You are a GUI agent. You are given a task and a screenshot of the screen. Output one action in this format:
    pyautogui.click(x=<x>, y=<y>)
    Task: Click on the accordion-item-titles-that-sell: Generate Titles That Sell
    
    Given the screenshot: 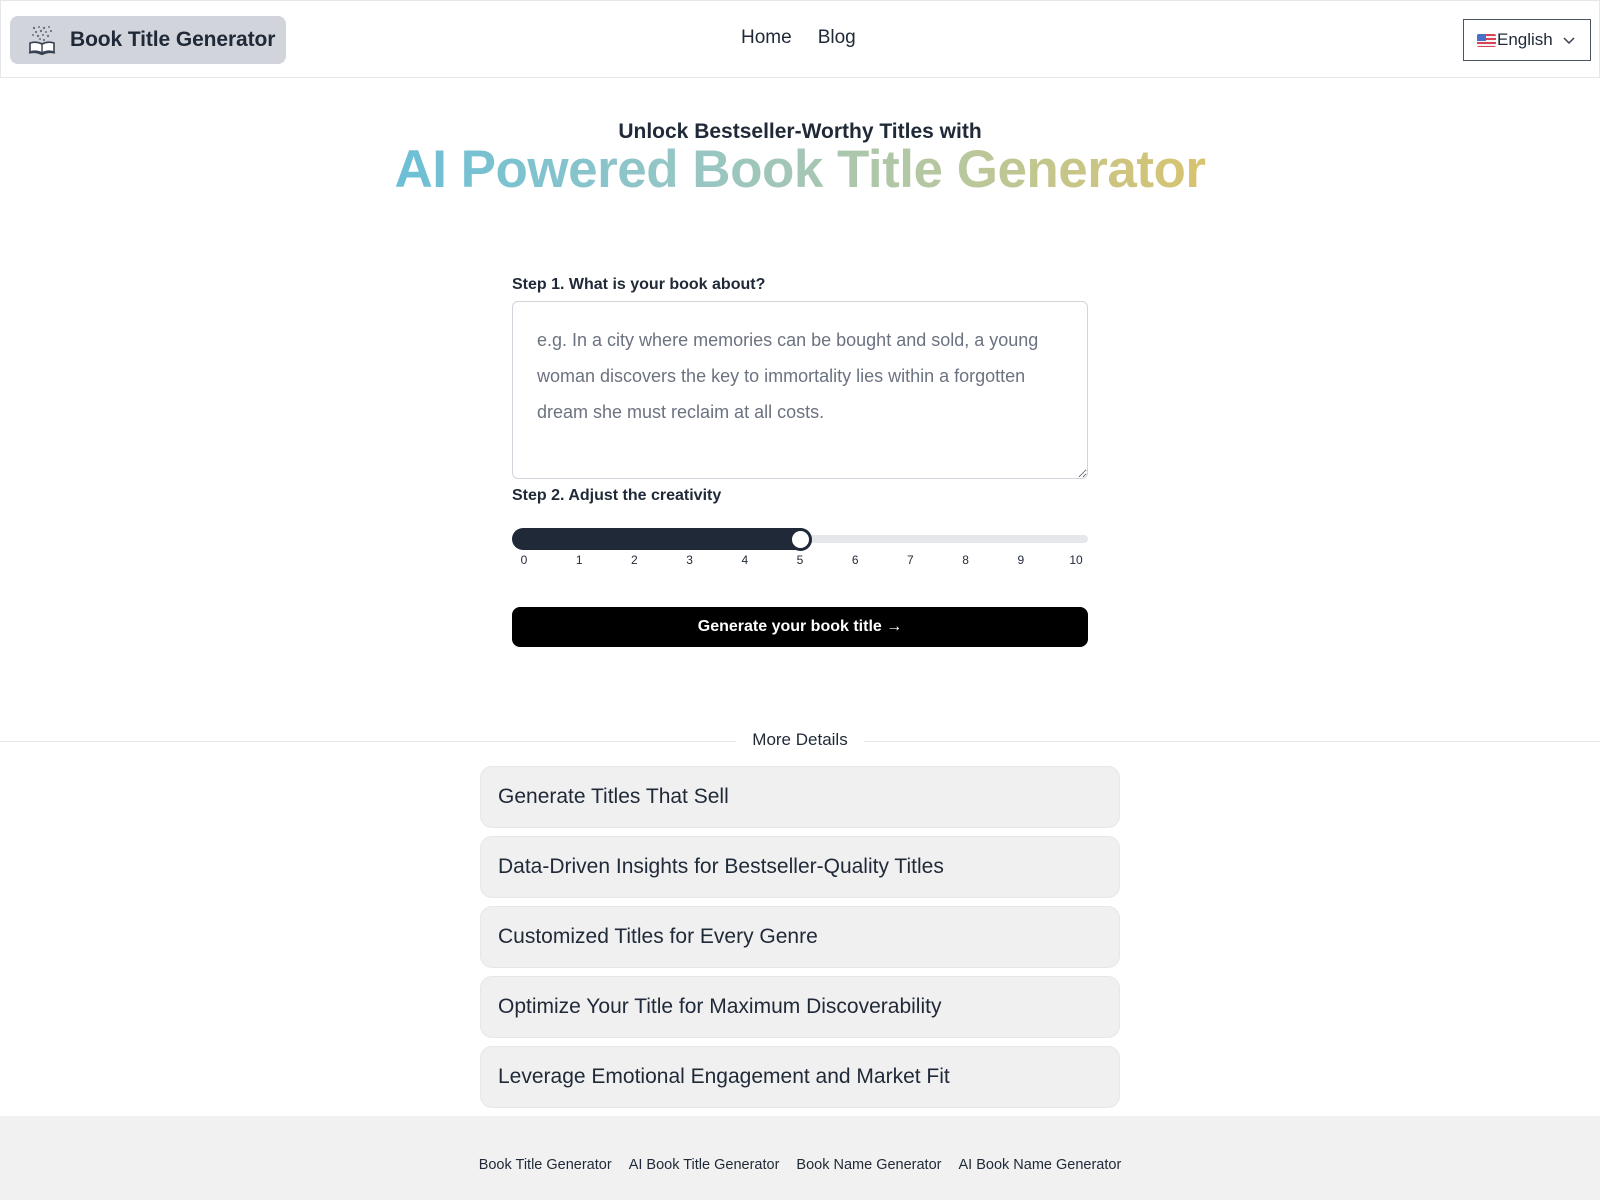 What is the action you would take?
    pyautogui.click(x=800, y=797)
    